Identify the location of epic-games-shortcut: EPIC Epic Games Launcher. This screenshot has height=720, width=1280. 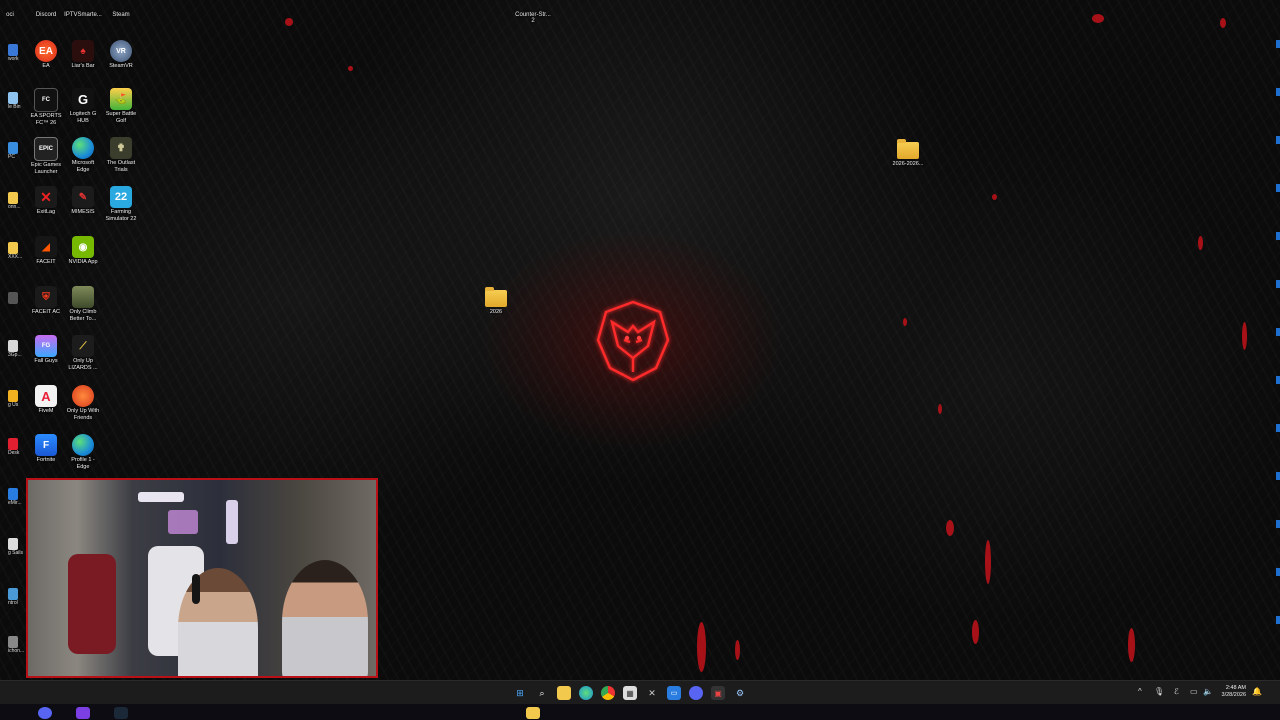
(46, 156).